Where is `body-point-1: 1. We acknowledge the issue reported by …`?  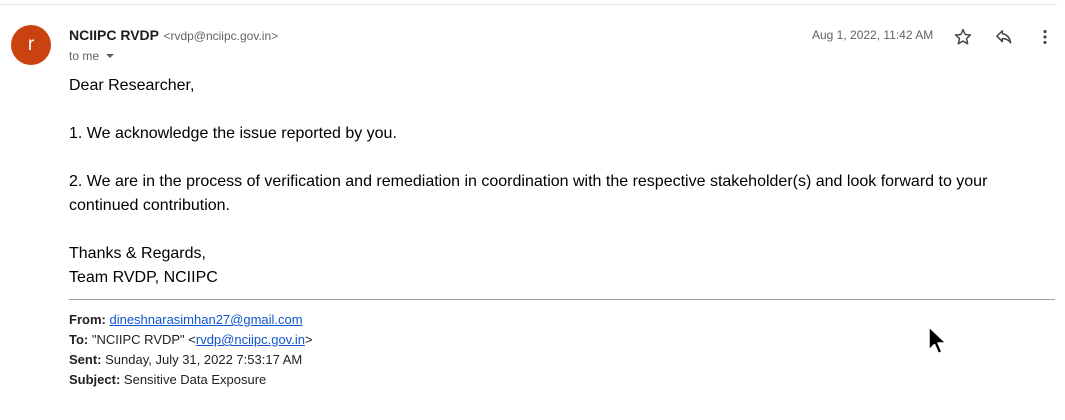
body-point-1: 1. We acknowledge the issue reported by … is located at coordinates (233, 133).